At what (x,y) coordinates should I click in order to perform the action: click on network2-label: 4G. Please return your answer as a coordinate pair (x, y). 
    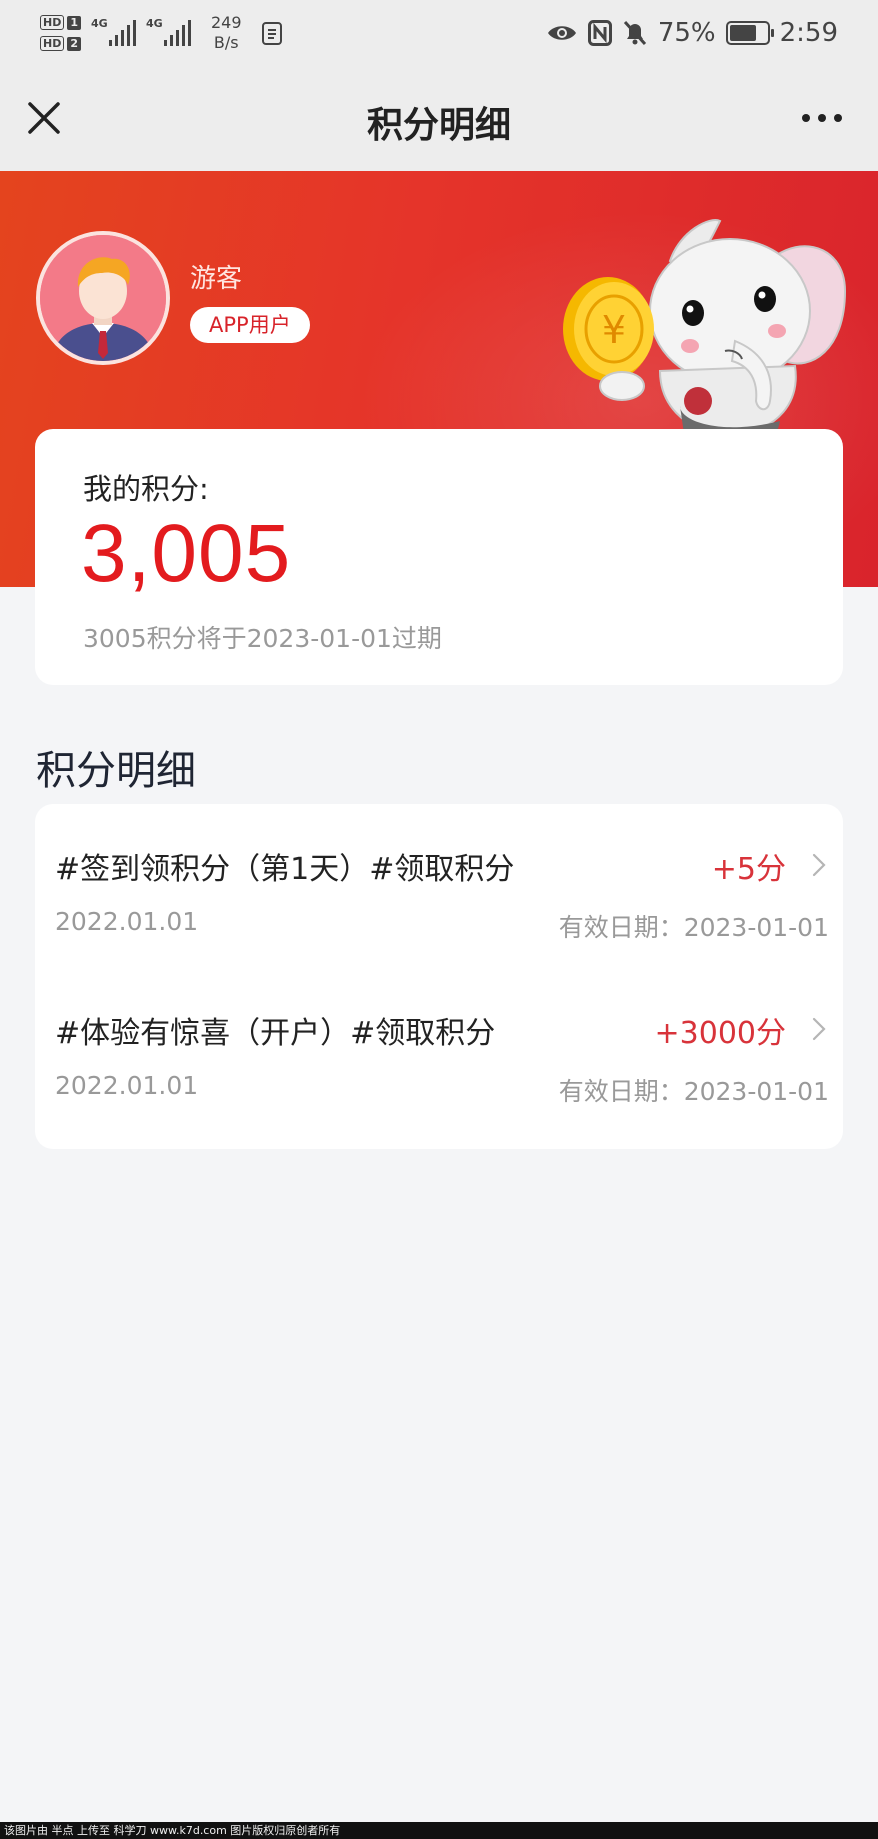
    Looking at the image, I should click on (154, 23).